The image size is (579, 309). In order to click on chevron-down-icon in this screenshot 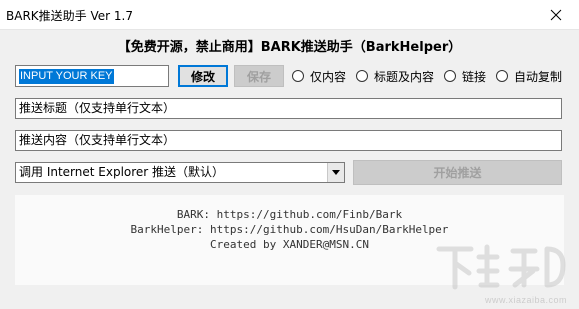, I will do `click(336, 172)`.